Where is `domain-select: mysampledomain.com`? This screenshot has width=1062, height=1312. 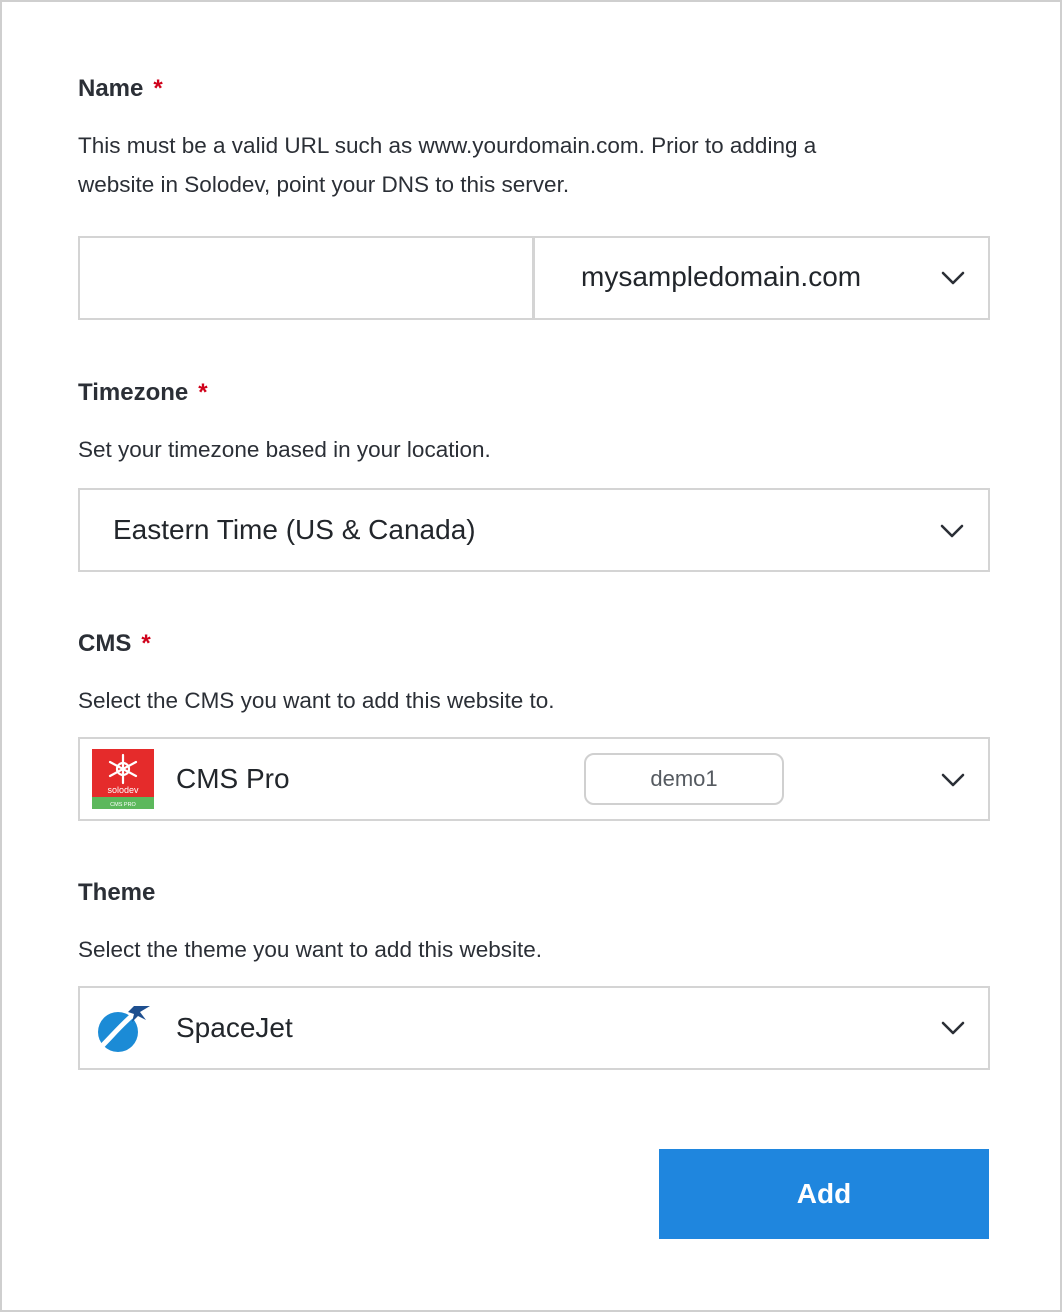
domain-select: mysampledomain.com is located at coordinates (761, 278).